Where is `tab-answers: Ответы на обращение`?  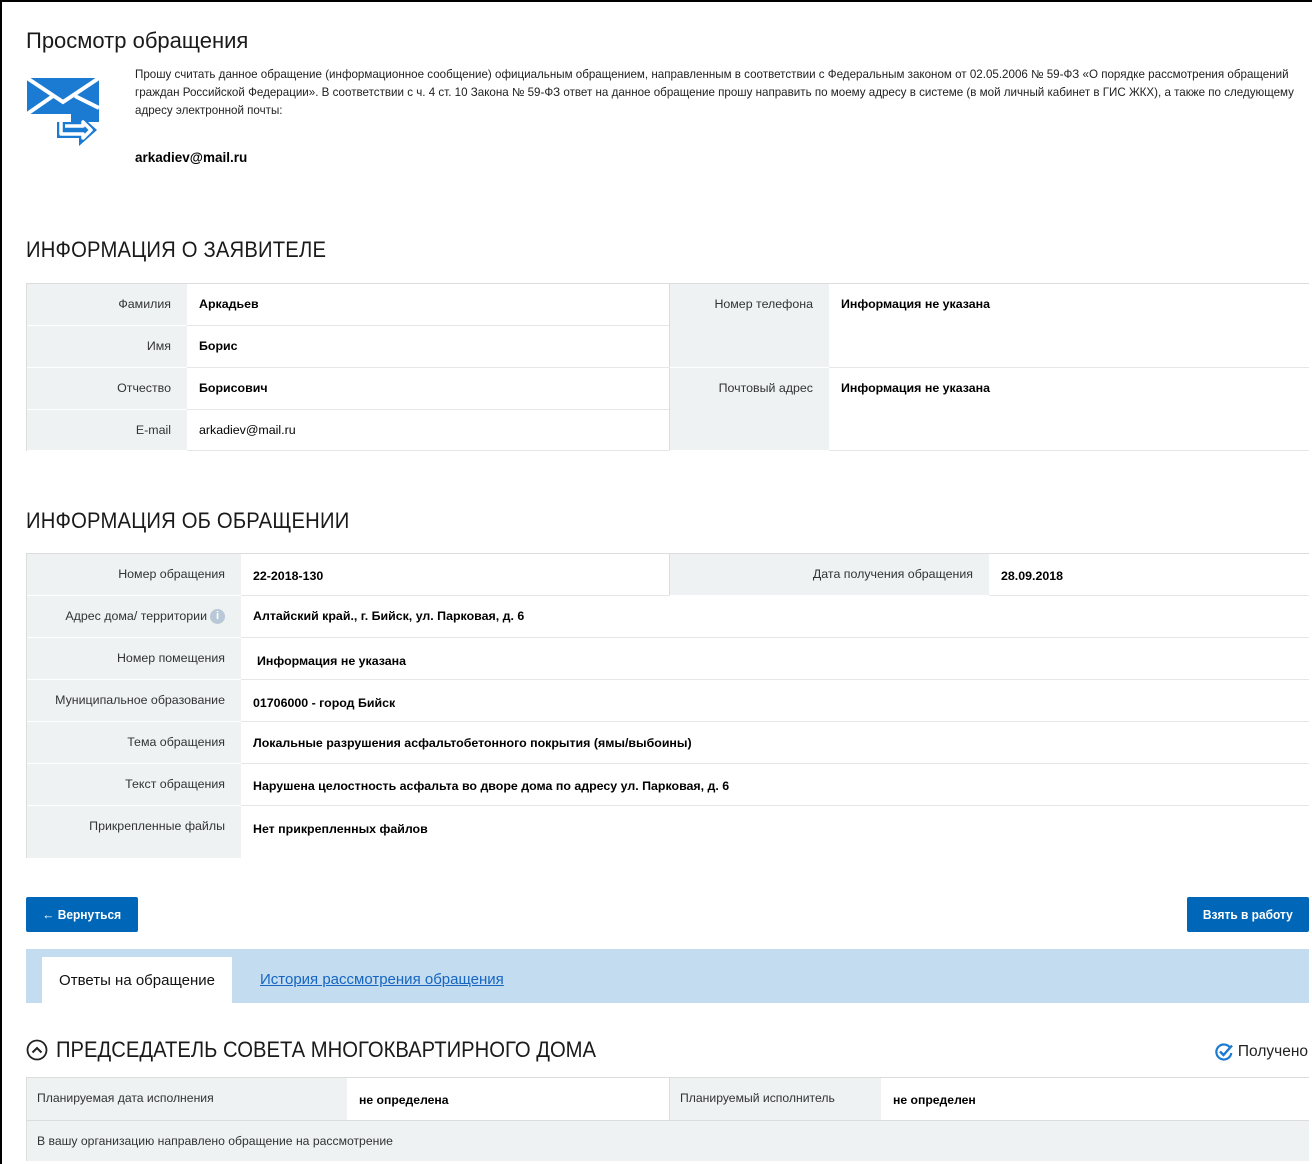 tab-answers: Ответы на обращение is located at coordinates (137, 980).